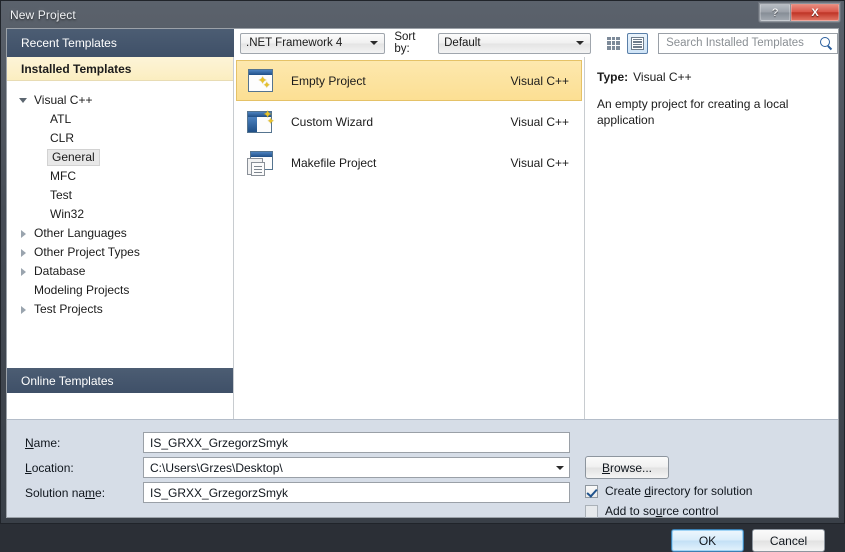  I want to click on title-bar: New Project ? X, so click(422, 14).